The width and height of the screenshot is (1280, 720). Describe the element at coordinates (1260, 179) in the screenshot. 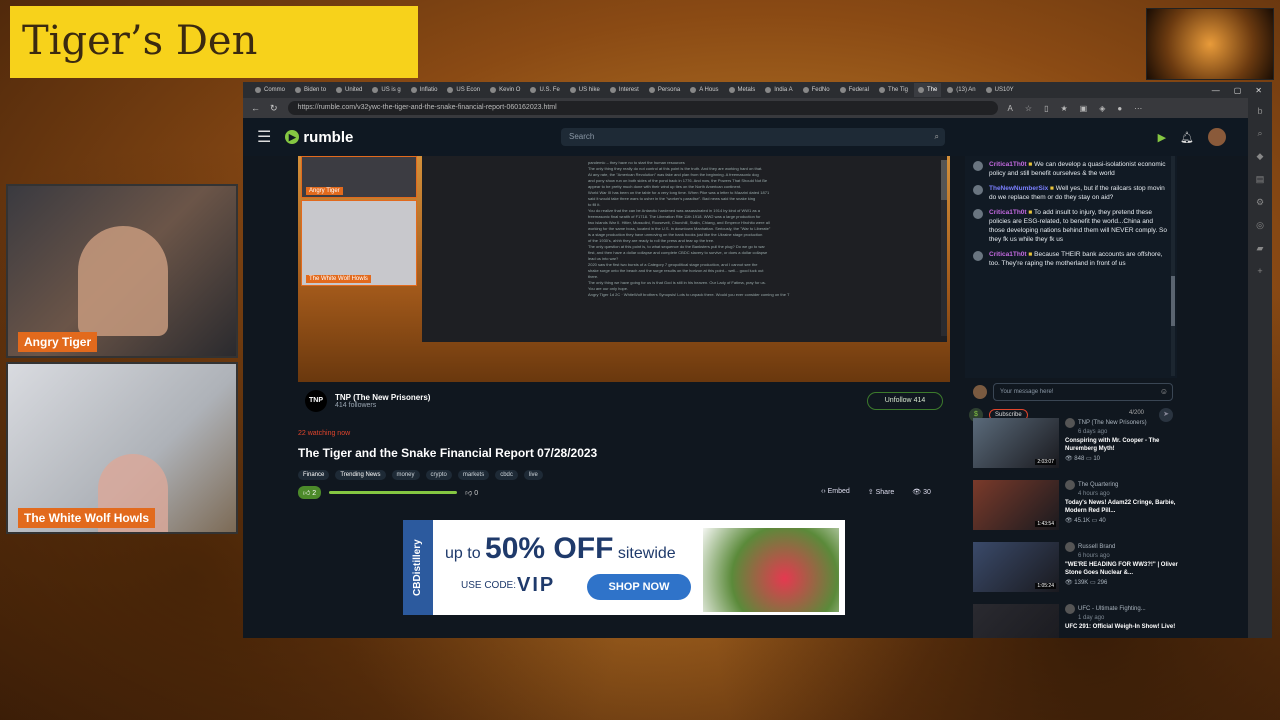

I see `shopping-icon: ▤` at that location.